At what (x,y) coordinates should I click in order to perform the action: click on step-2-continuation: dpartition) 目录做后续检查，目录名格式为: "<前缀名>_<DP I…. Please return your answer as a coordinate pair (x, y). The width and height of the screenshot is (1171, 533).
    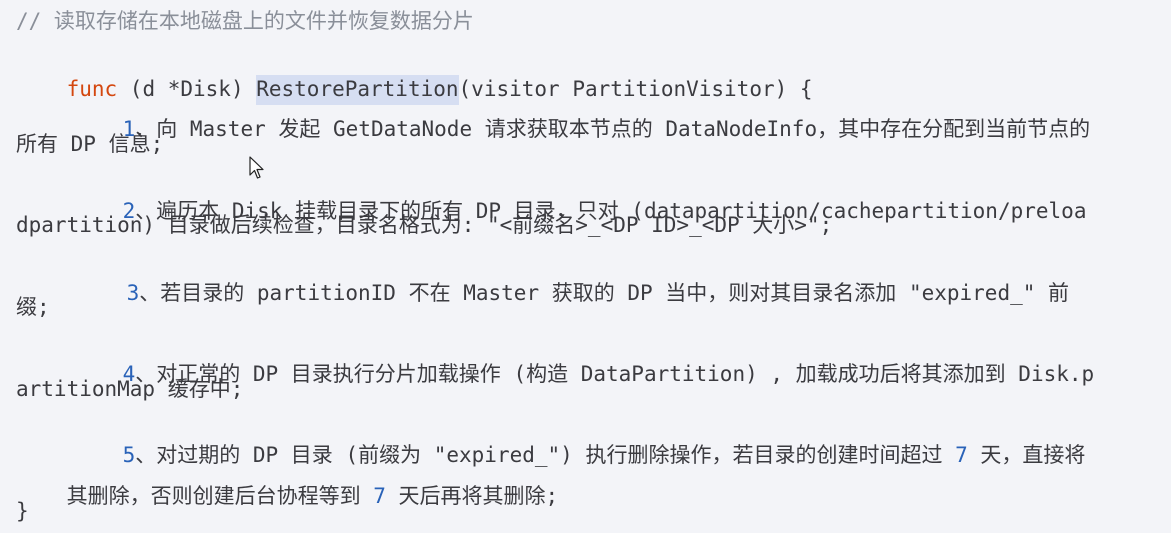
    Looking at the image, I should click on (424, 225).